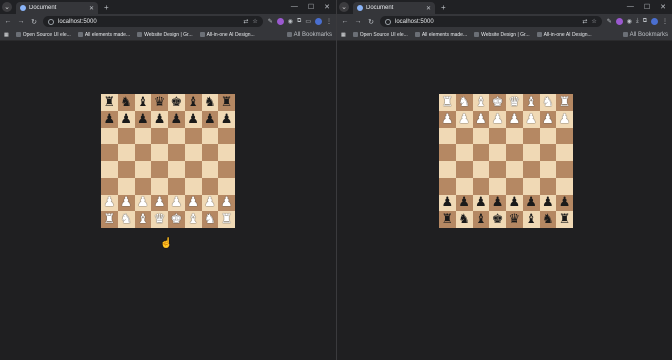  I want to click on white-bishop-icon: ♝, so click(531, 102).